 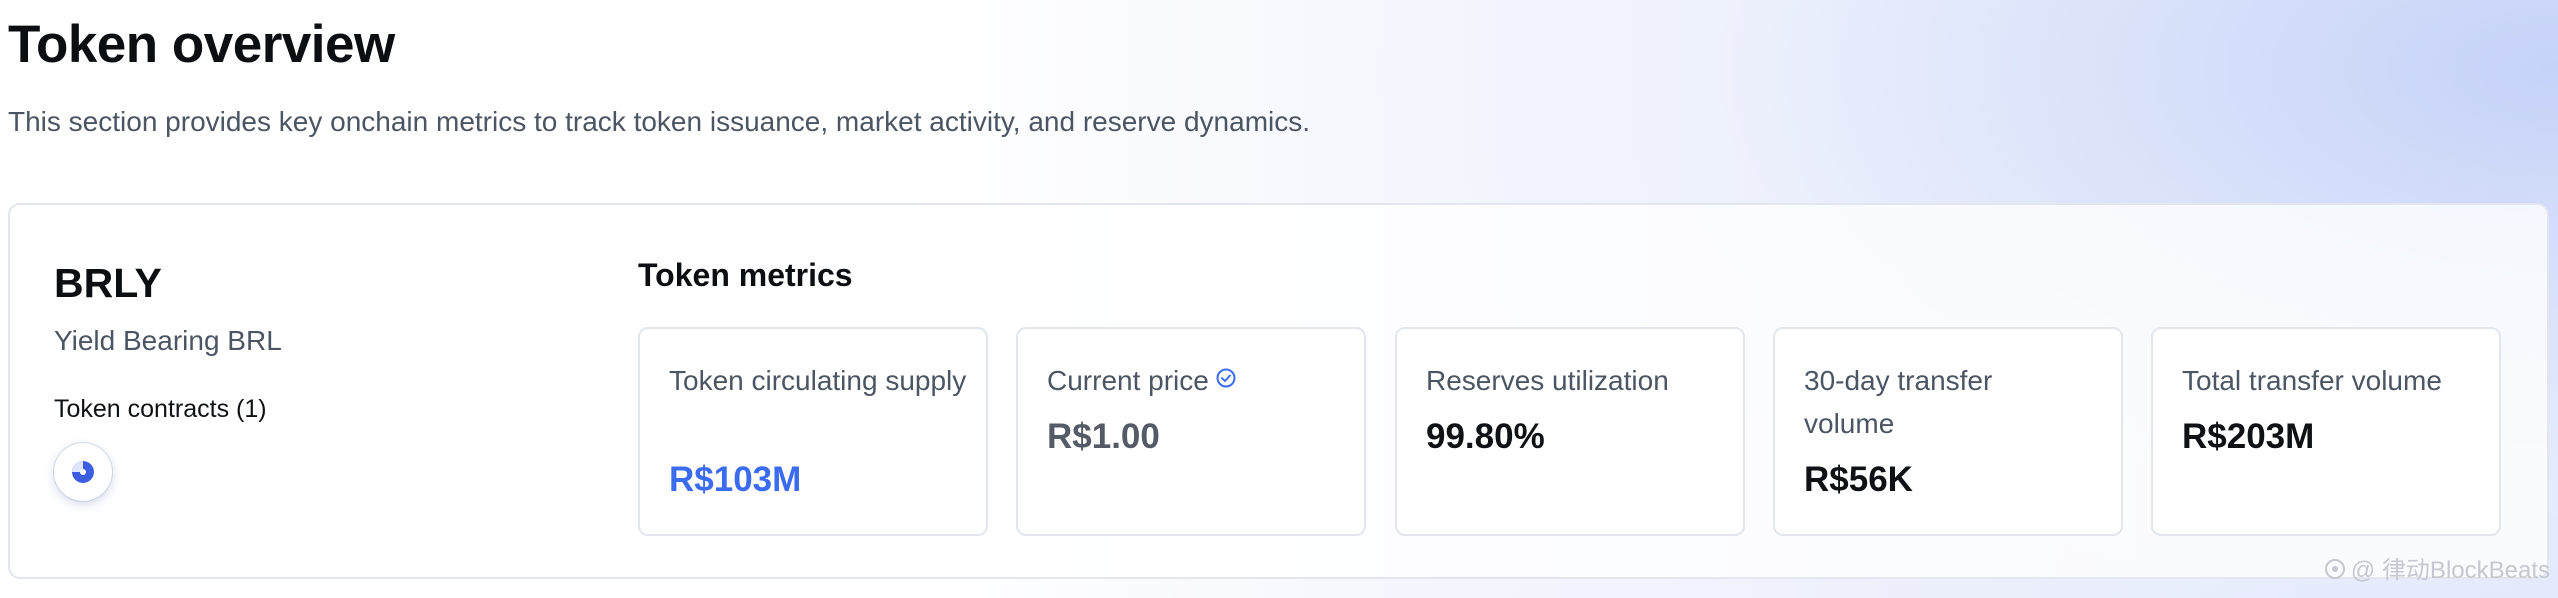 What do you see at coordinates (1128, 380) in the screenshot?
I see `metric-label-text: Current price` at bounding box center [1128, 380].